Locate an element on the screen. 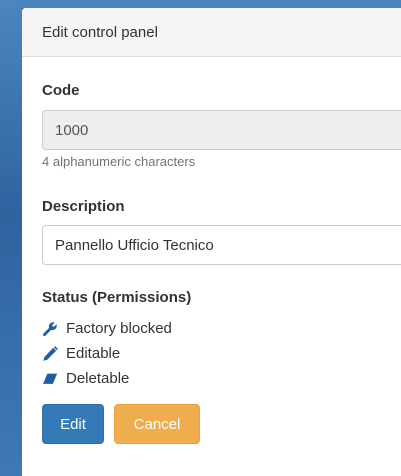 This screenshot has height=476, width=401. code-label: Code is located at coordinates (61, 90).